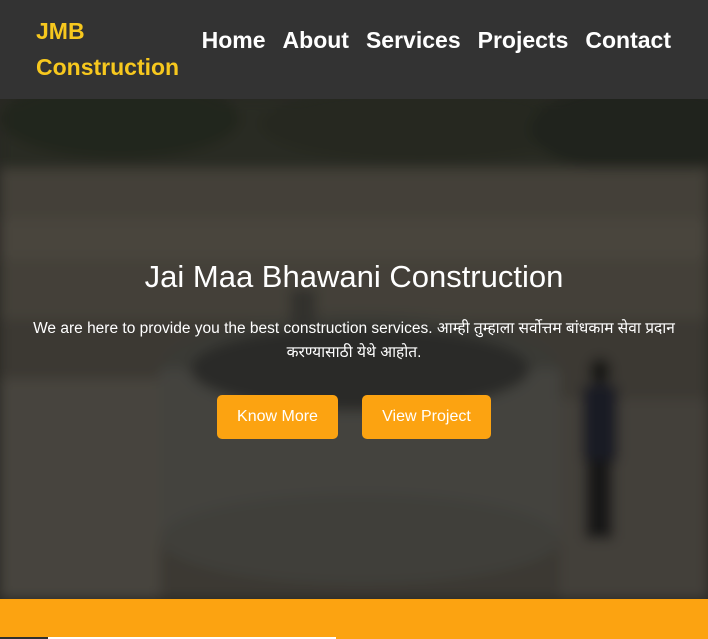 This screenshot has height=639, width=708. Describe the element at coordinates (354, 619) in the screenshot. I see `next-section-band` at that location.